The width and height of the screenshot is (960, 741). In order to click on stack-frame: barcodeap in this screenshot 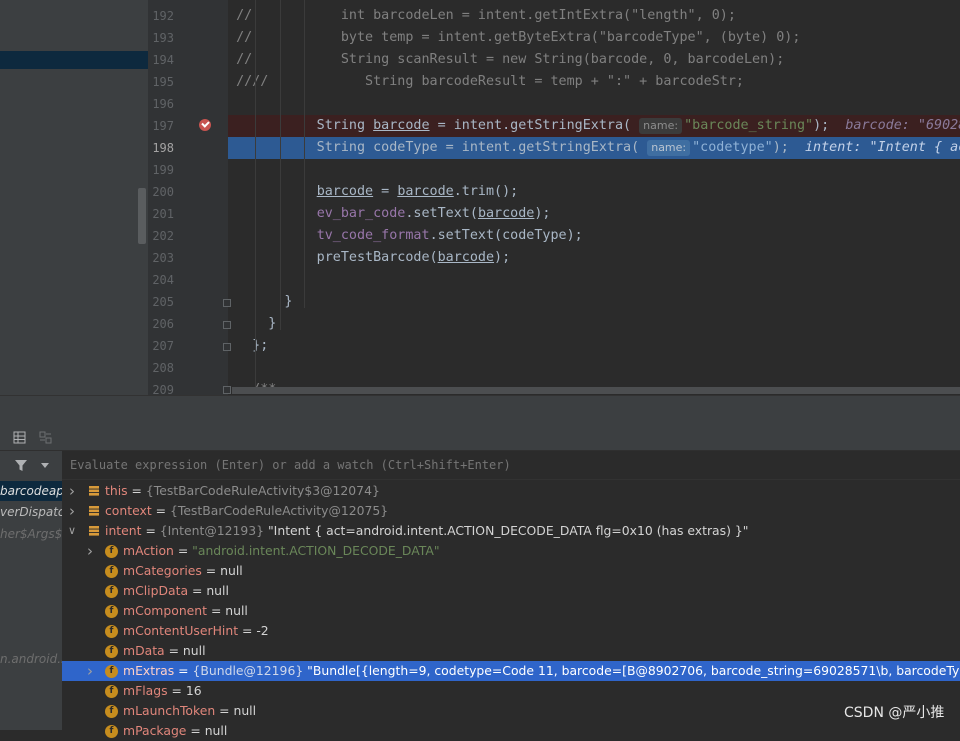, I will do `click(31, 491)`.